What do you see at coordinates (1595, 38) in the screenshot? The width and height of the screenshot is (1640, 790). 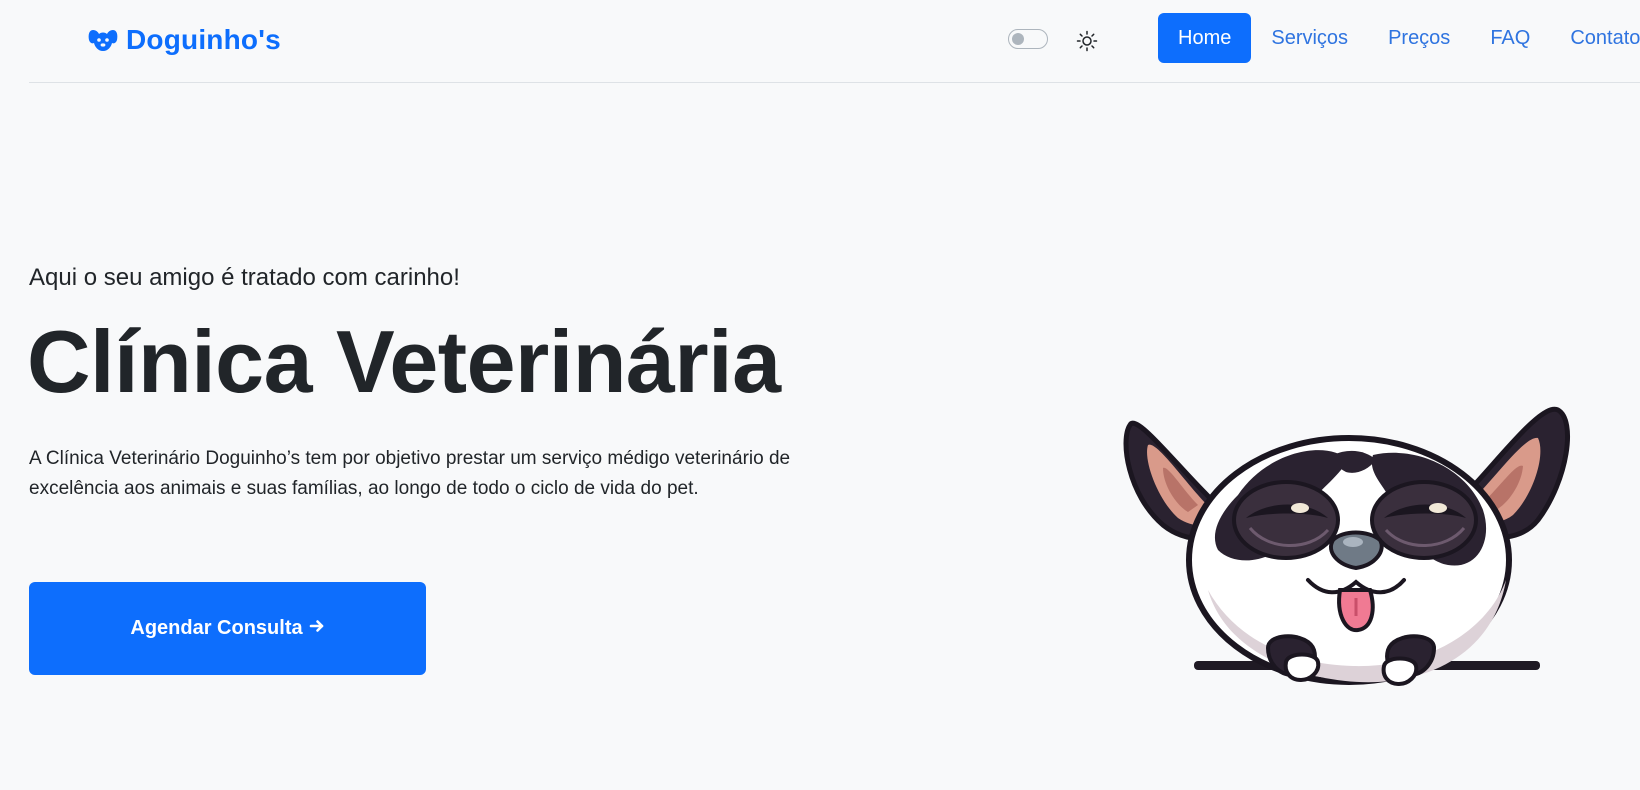 I see `nav-contato: Contato` at bounding box center [1595, 38].